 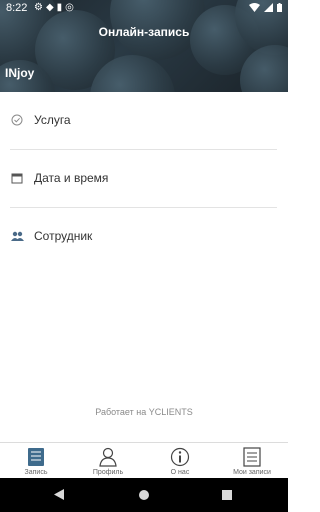 I want to click on notification-icons: ⚙◆▮◎, so click(x=55, y=7).